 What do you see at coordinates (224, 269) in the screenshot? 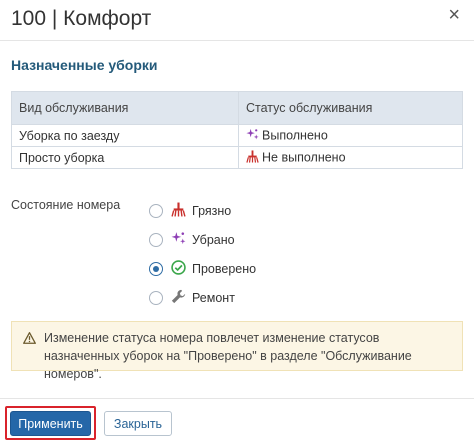
I see `room-state-option-label: Проверено` at bounding box center [224, 269].